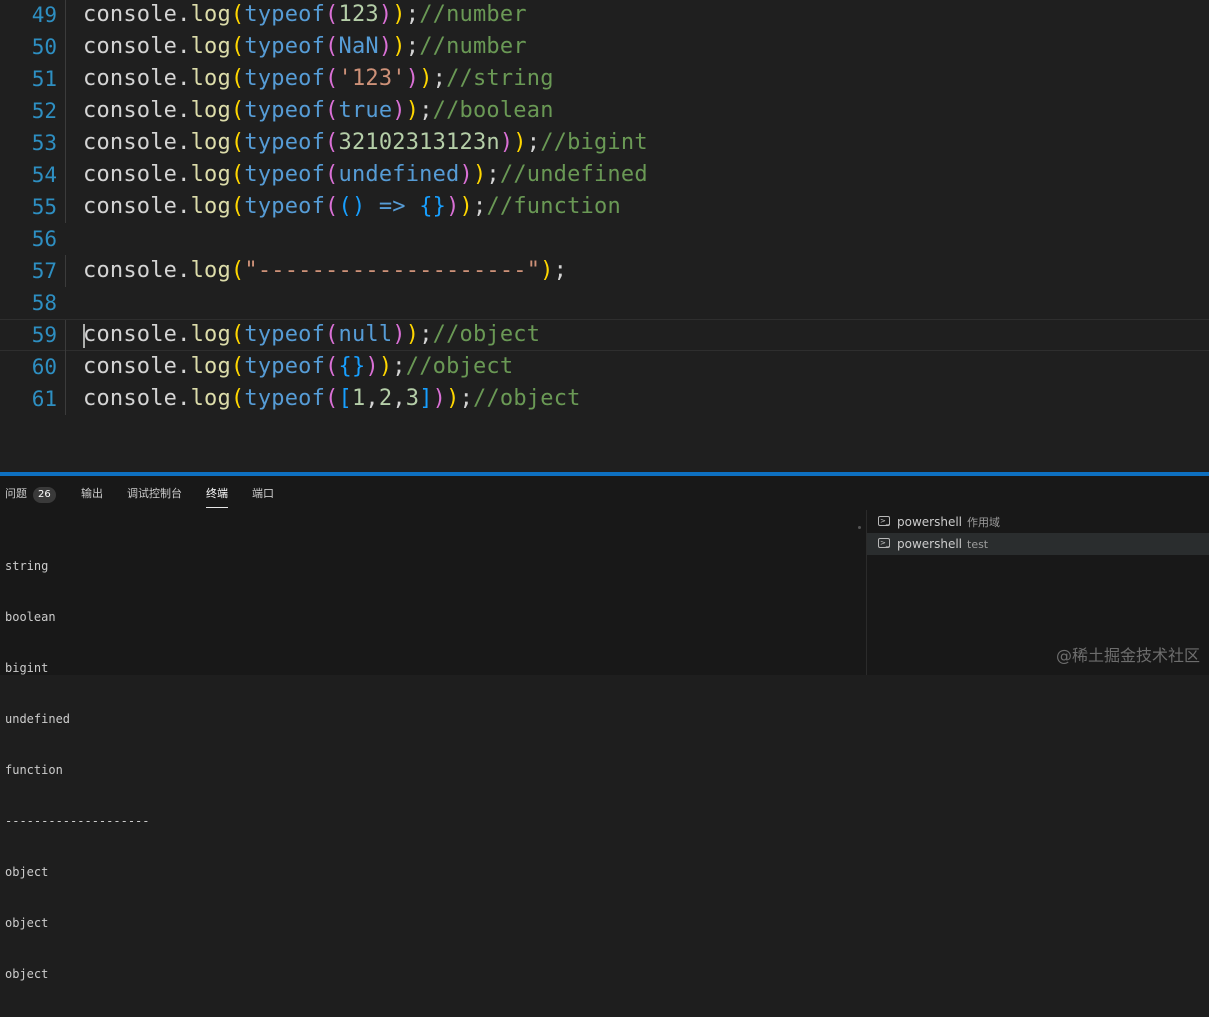 This screenshot has height=1017, width=1209. Describe the element at coordinates (604, 47) in the screenshot. I see `code-line: 50 console.log(typeof(NaN));//number` at that location.